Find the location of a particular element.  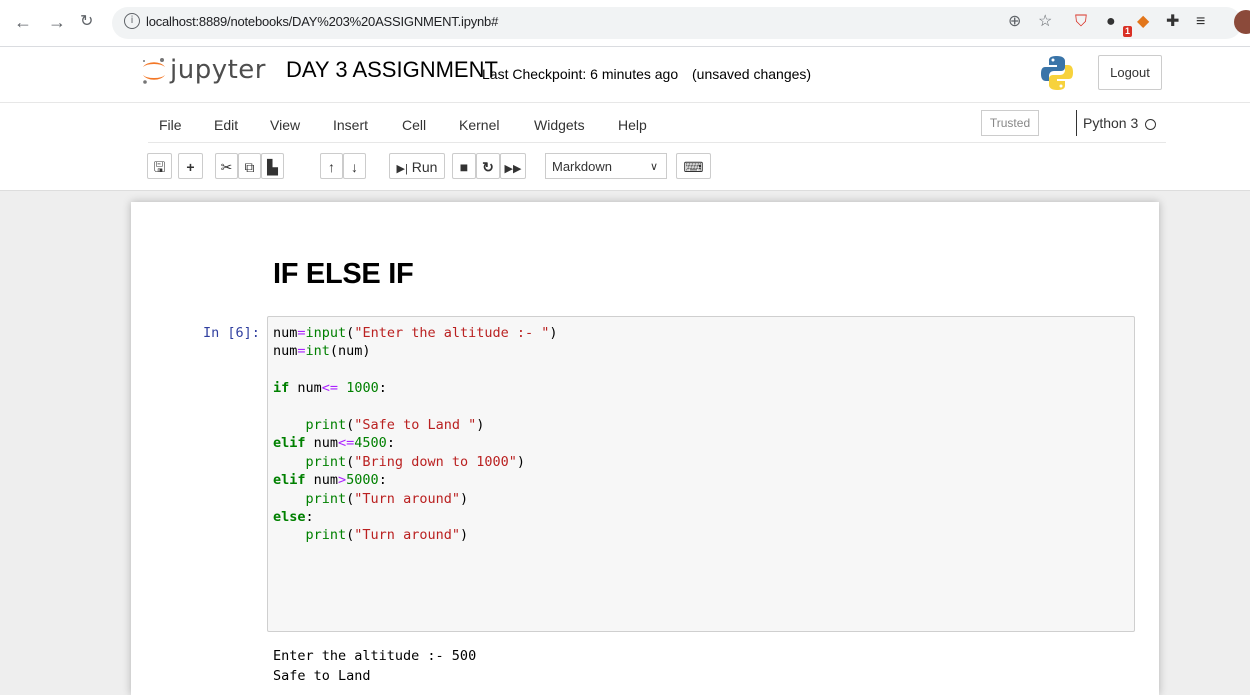

run-button: ▶| Run is located at coordinates (417, 166).